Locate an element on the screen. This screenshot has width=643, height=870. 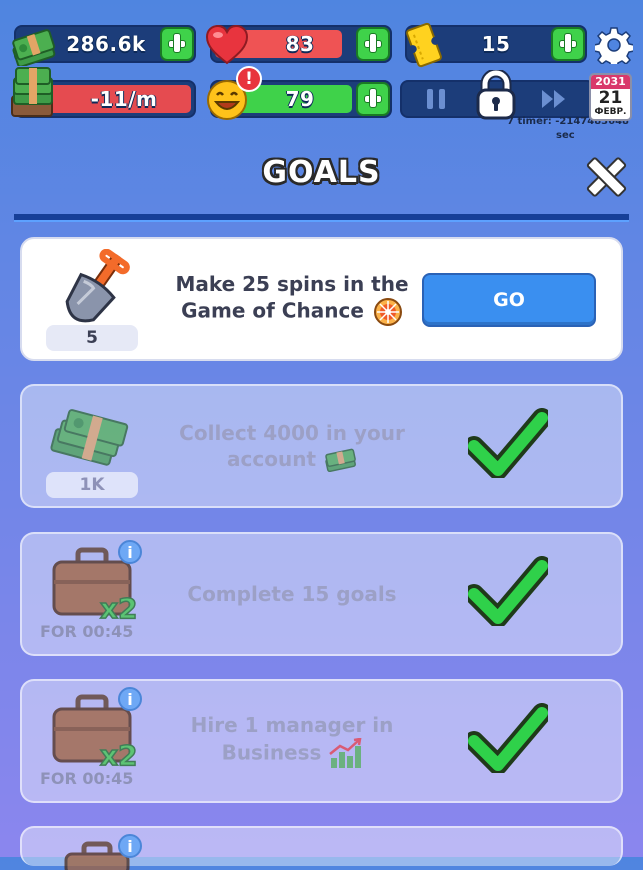
heart-icon is located at coordinates (227, 44).